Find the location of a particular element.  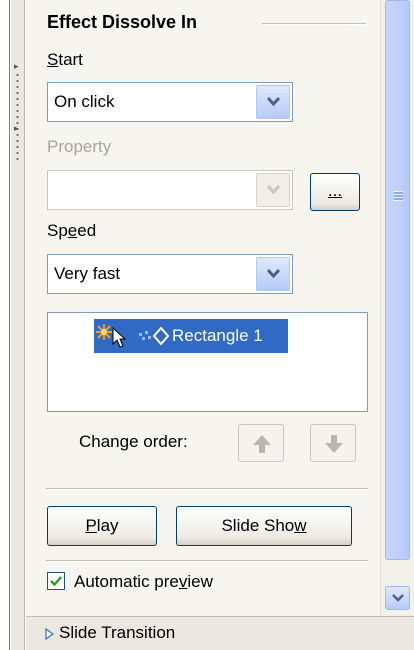

property-dropdown is located at coordinates (170, 190).